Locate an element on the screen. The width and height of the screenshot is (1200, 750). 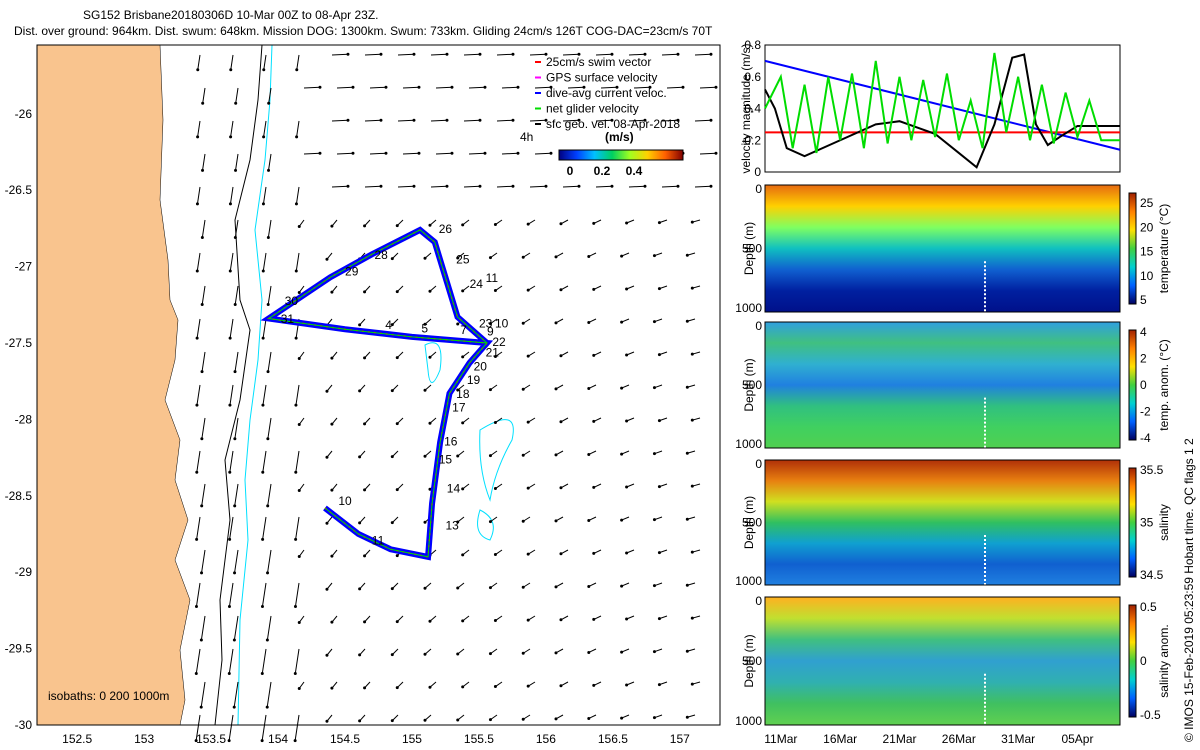
colorbar-tick: -2 is located at coordinates (1145, 412).